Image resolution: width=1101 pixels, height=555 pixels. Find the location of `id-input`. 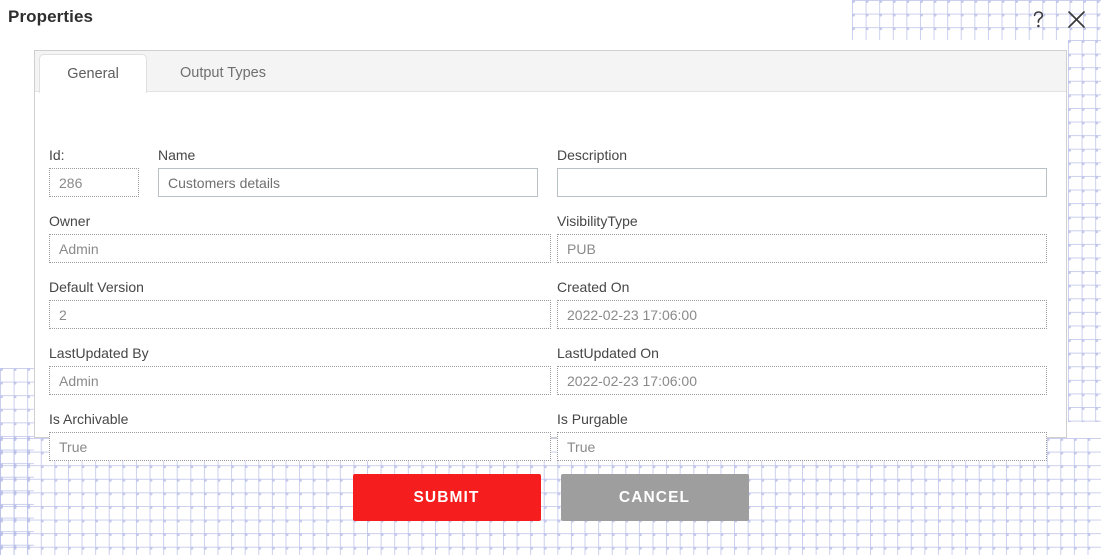

id-input is located at coordinates (94, 182).